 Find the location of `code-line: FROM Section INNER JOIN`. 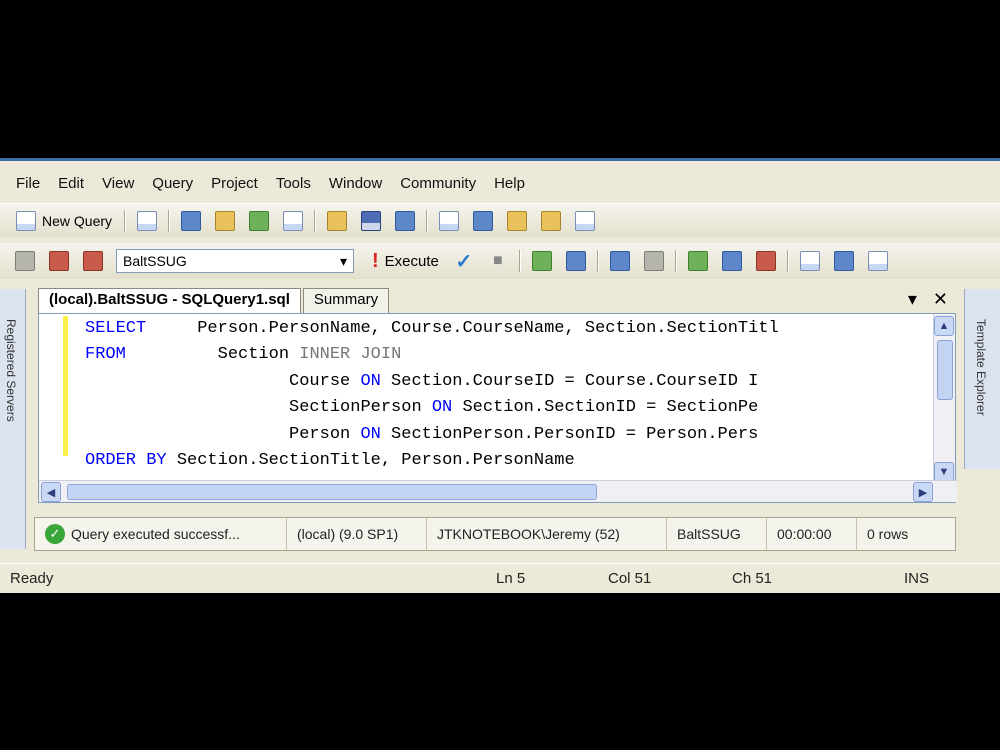

code-line: FROM Section INNER JOIN is located at coordinates (509, 355).